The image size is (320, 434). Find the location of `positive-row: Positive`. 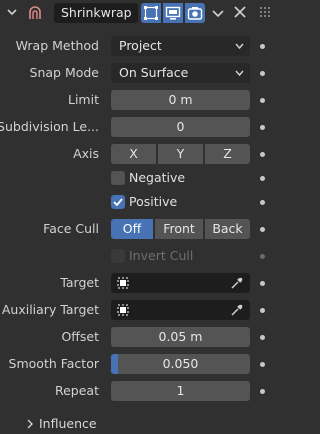

positive-row: Positive is located at coordinates (141, 202).